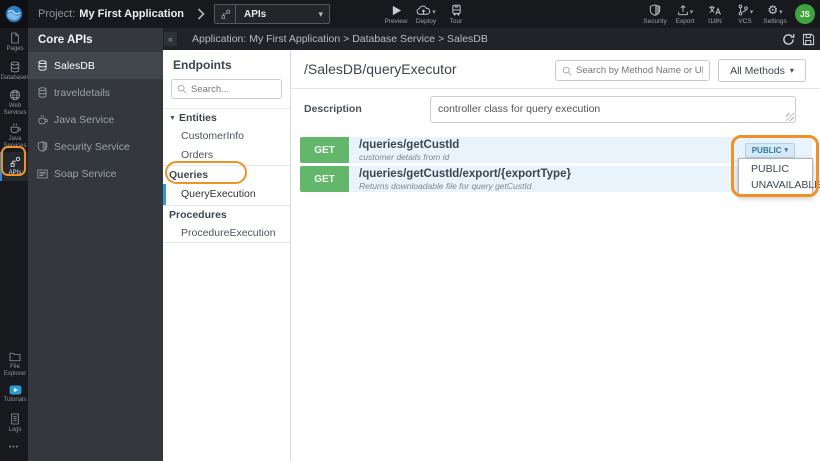 The height and width of the screenshot is (461, 820). I want to click on endpoint-item-procedureexecution: ProcedureExecution, so click(226, 233).